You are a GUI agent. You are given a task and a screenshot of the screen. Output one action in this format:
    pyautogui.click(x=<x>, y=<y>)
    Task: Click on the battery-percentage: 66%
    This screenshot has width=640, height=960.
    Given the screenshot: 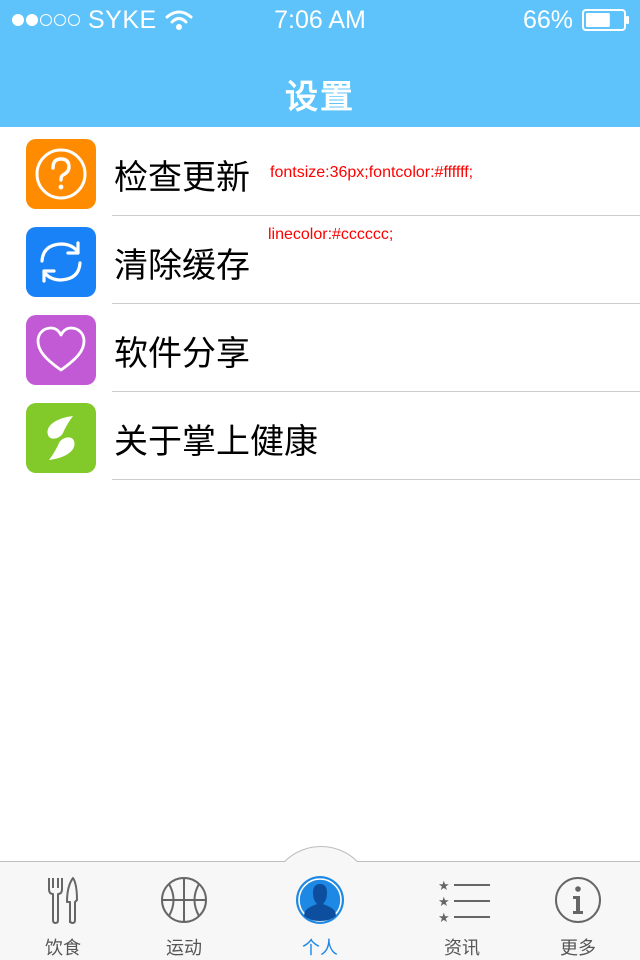 What is the action you would take?
    pyautogui.click(x=547, y=19)
    